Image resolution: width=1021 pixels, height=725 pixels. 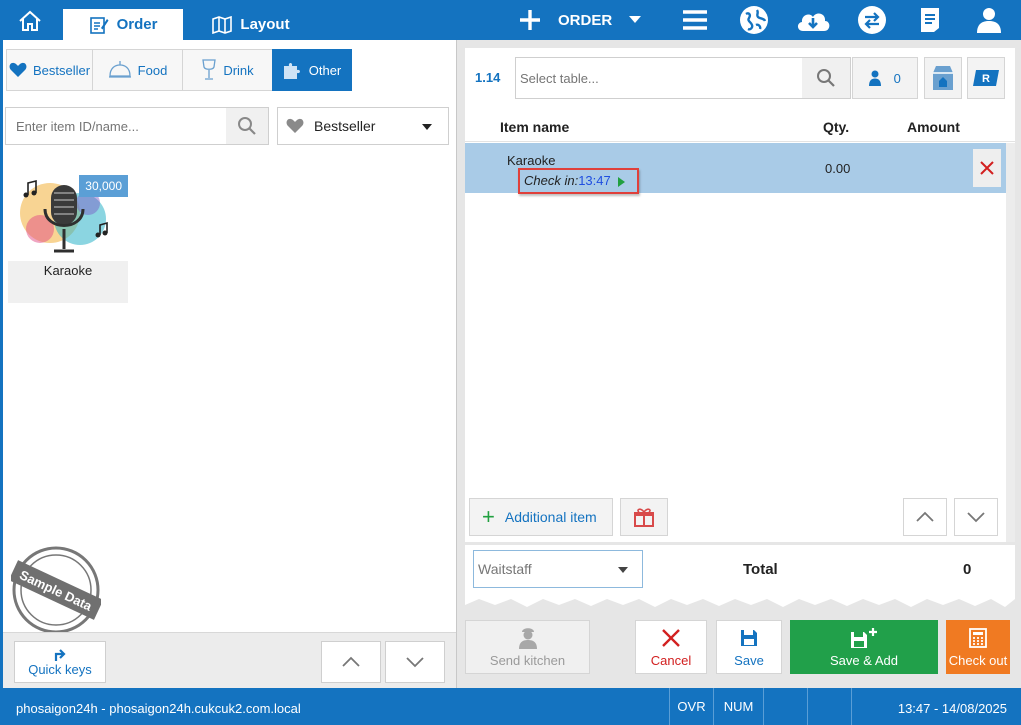 I want to click on tab-layout-label: Layout, so click(x=265, y=24).